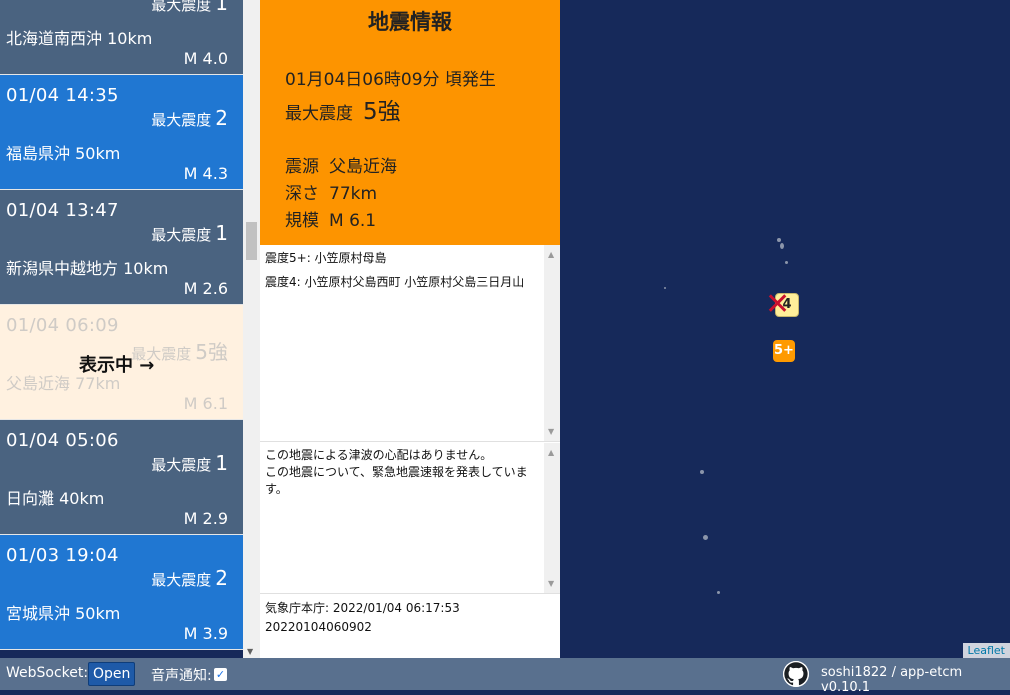  What do you see at coordinates (552, 343) in the screenshot?
I see `intensity-scrollbar: ▲ ▼` at bounding box center [552, 343].